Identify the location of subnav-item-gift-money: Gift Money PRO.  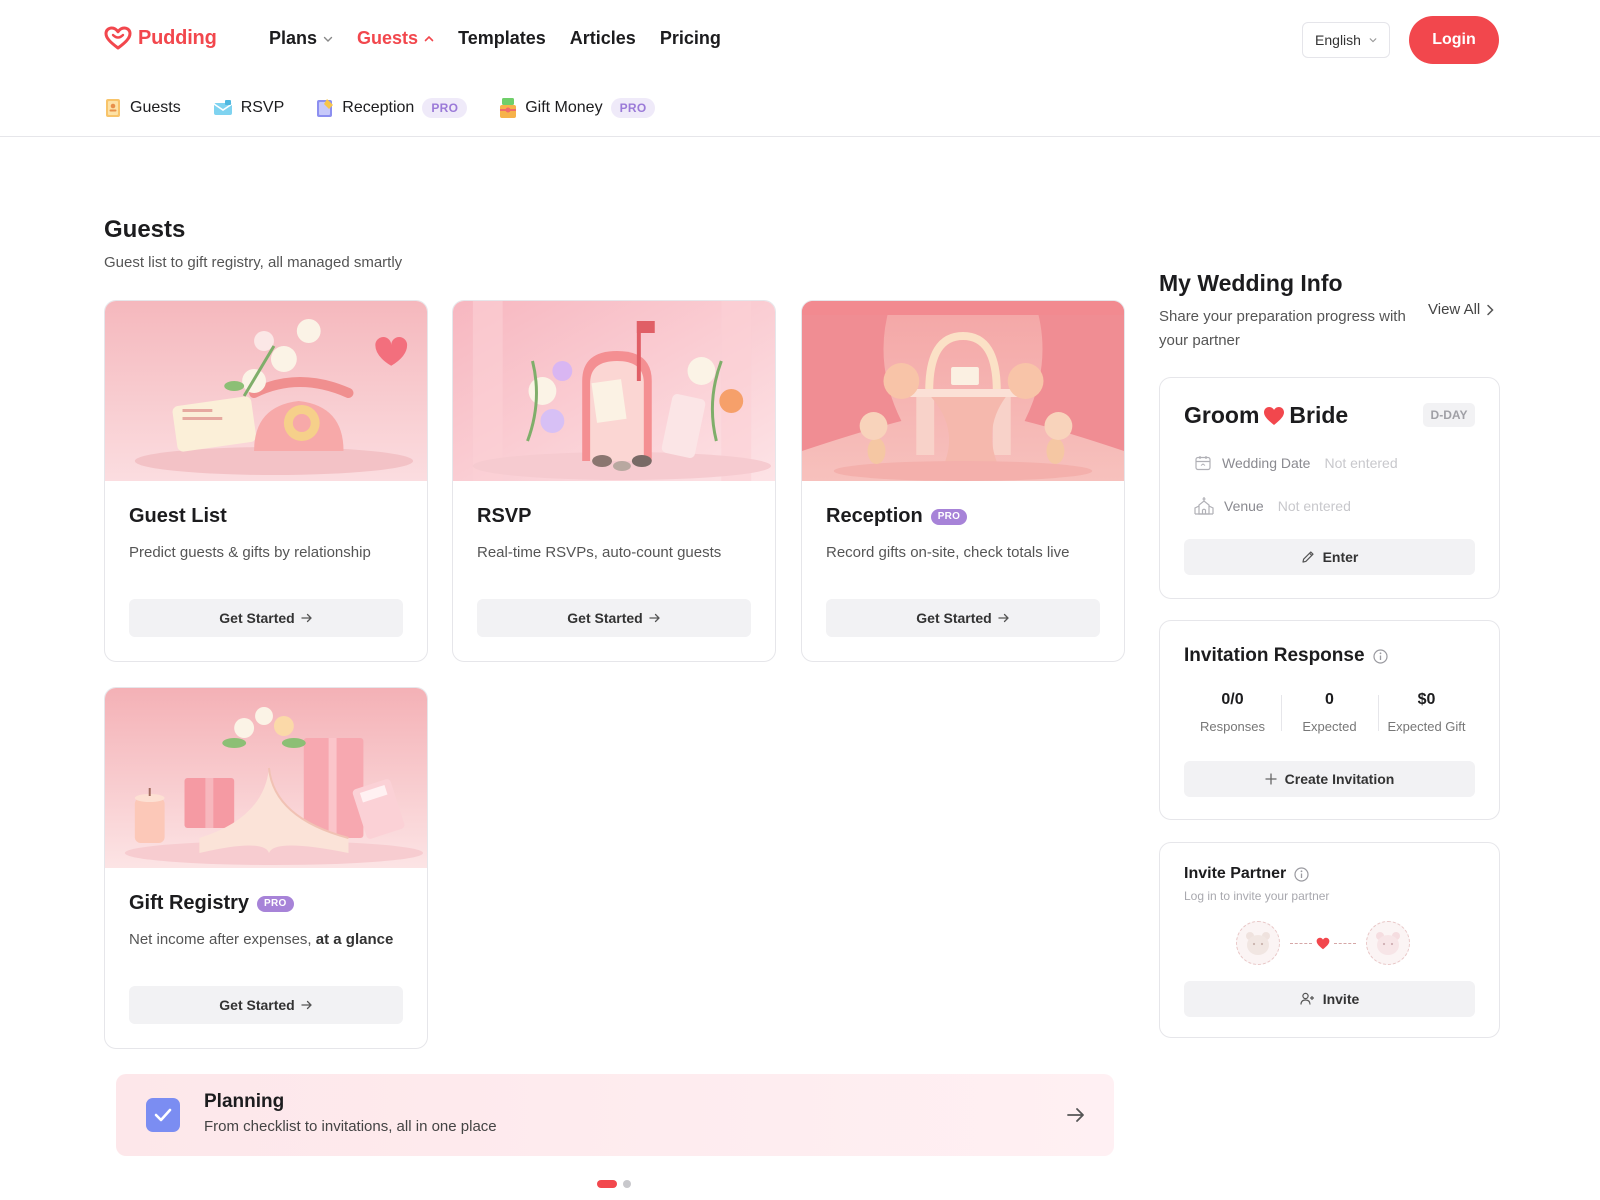
(577, 108).